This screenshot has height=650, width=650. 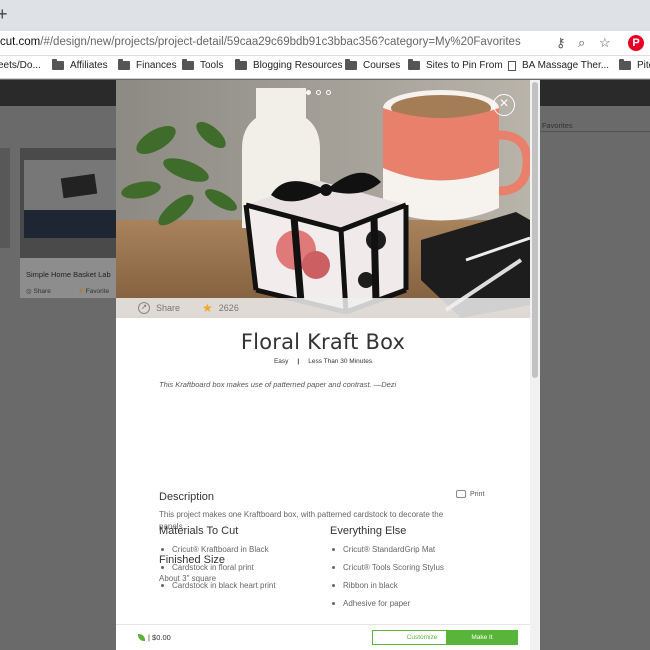 I want to click on bookmark-label: Pitc, so click(x=643, y=65).